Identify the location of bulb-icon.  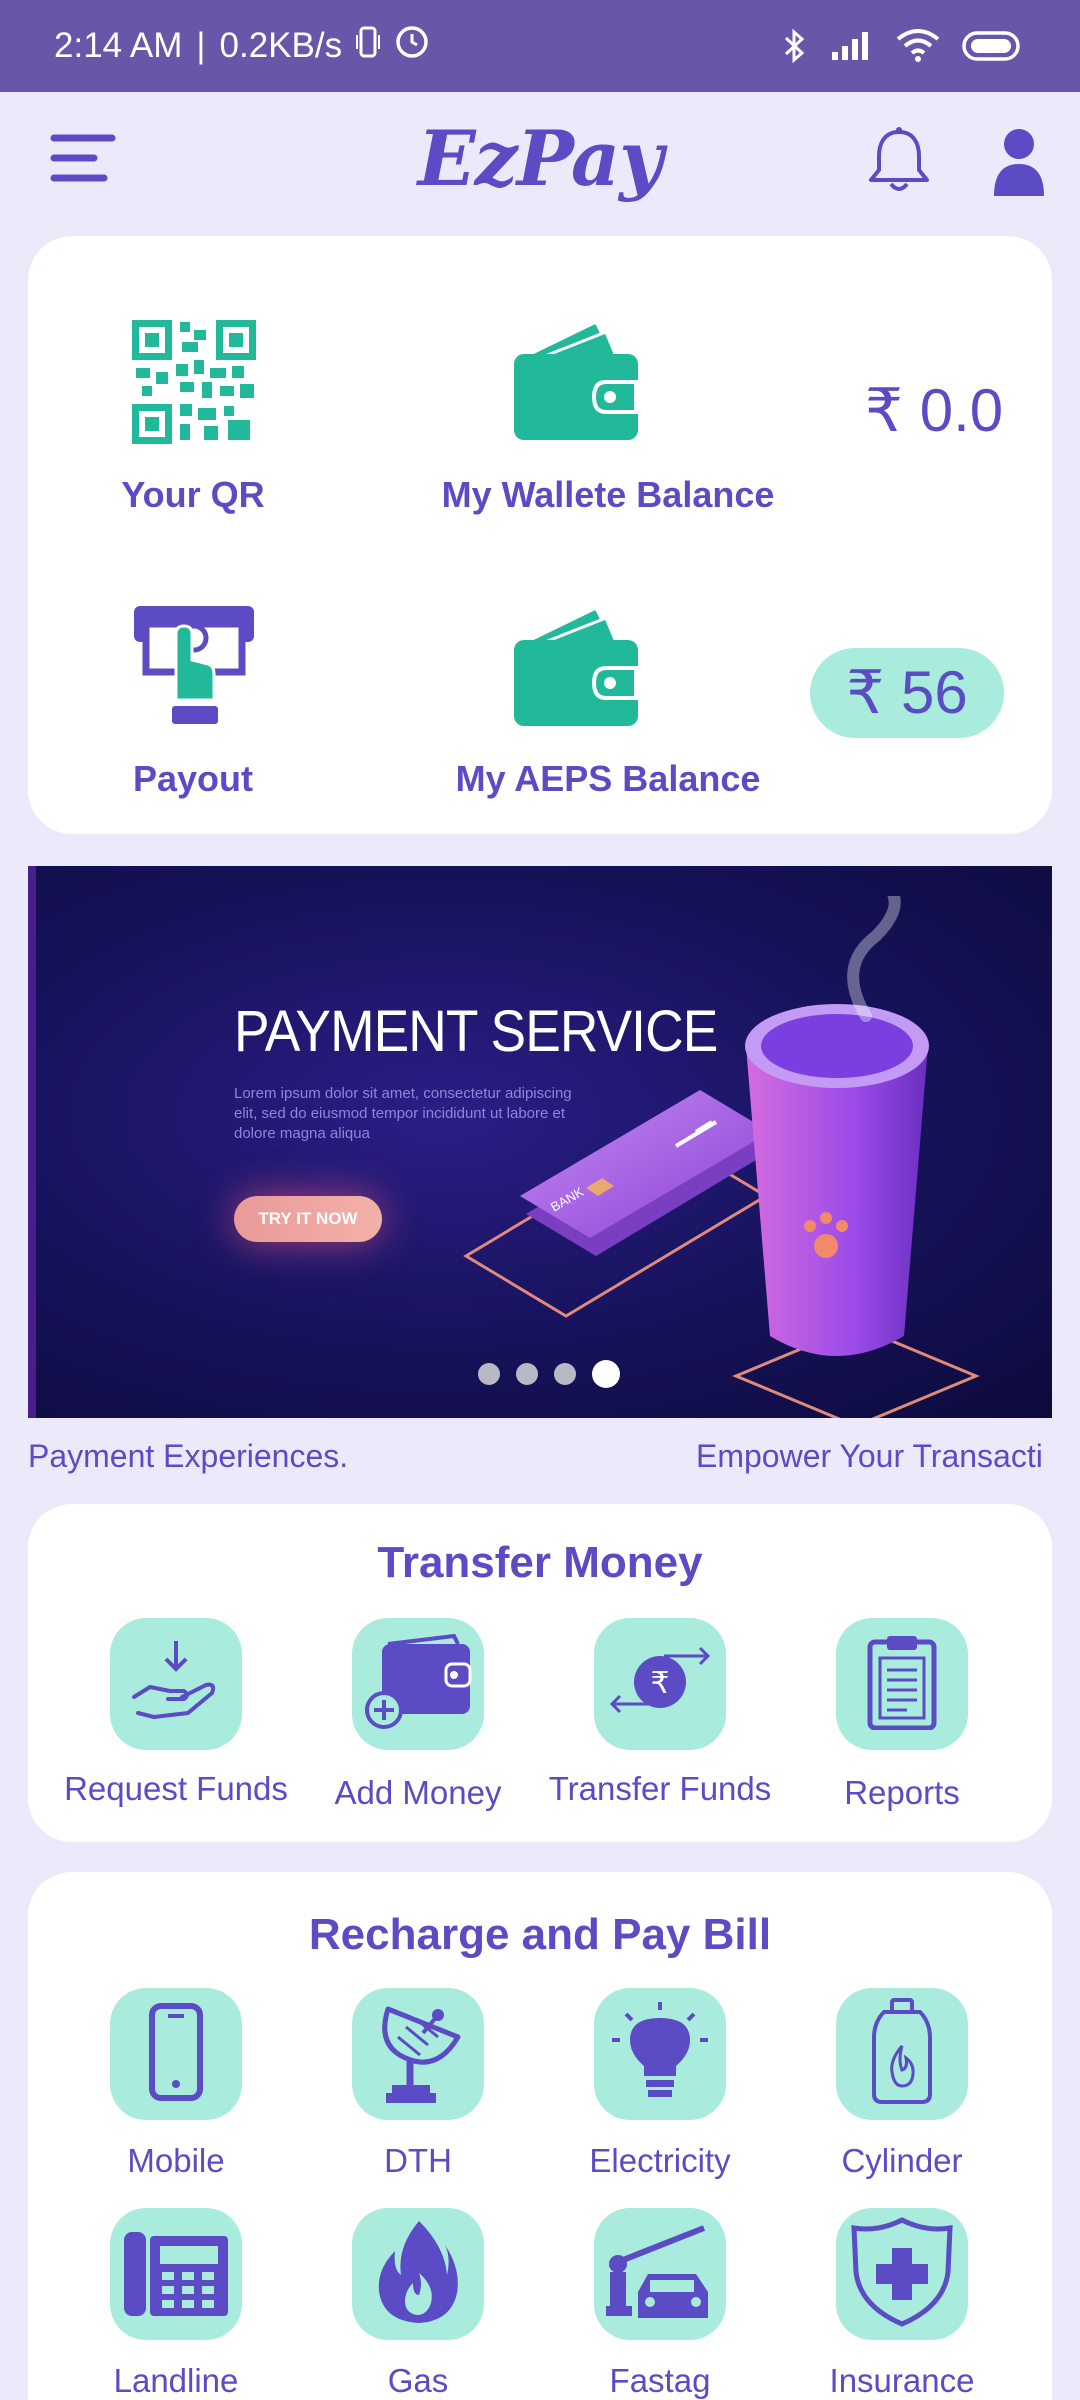
(660, 2054).